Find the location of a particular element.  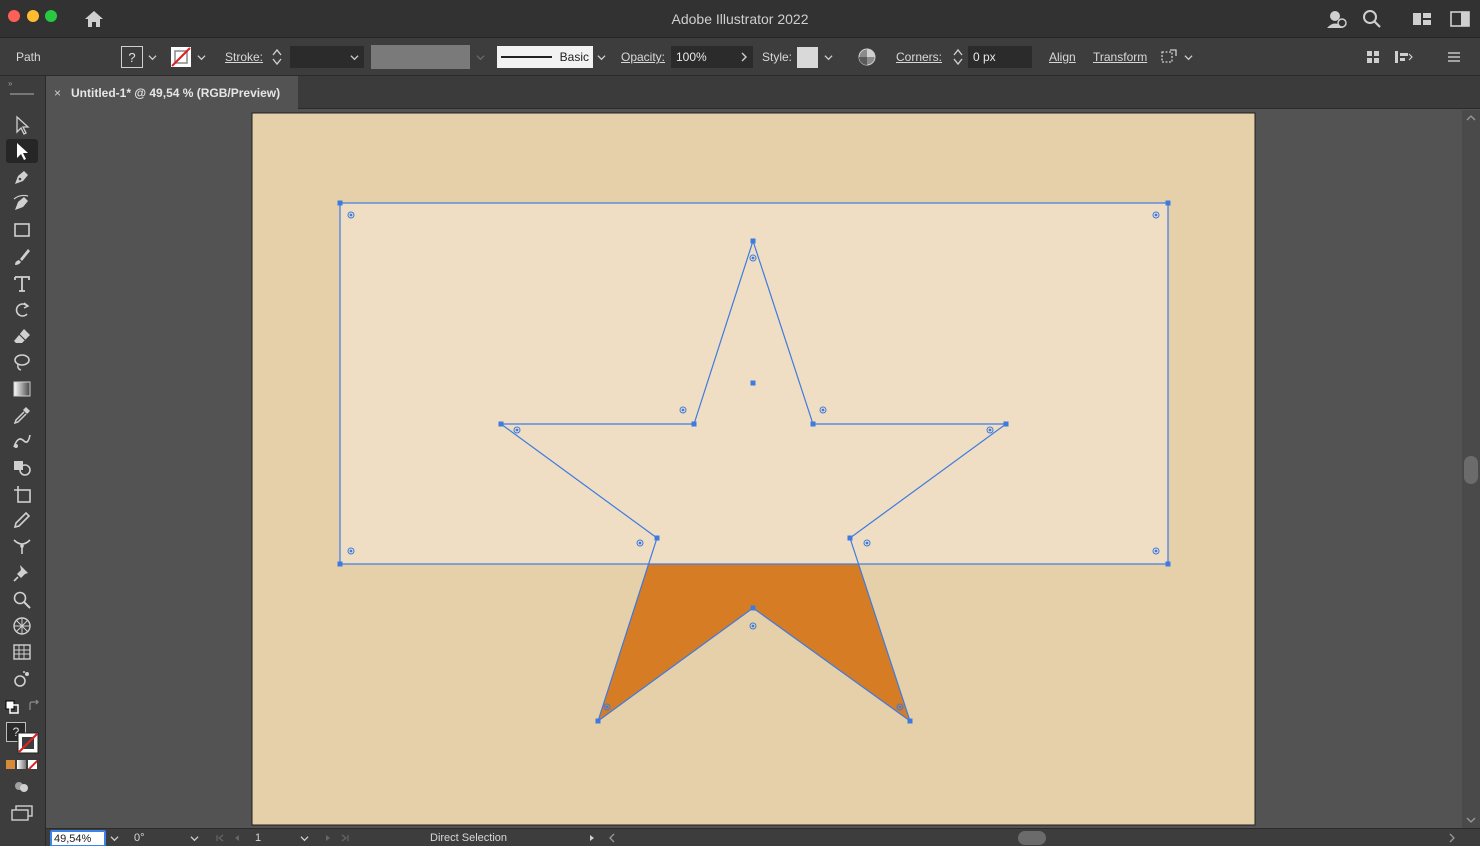

rotation-view-field: 0° is located at coordinates (139, 837).